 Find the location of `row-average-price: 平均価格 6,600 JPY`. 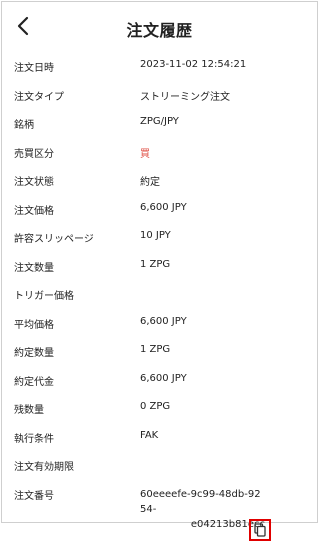

row-average-price: 平均価格 6,600 JPY is located at coordinates (159, 321).